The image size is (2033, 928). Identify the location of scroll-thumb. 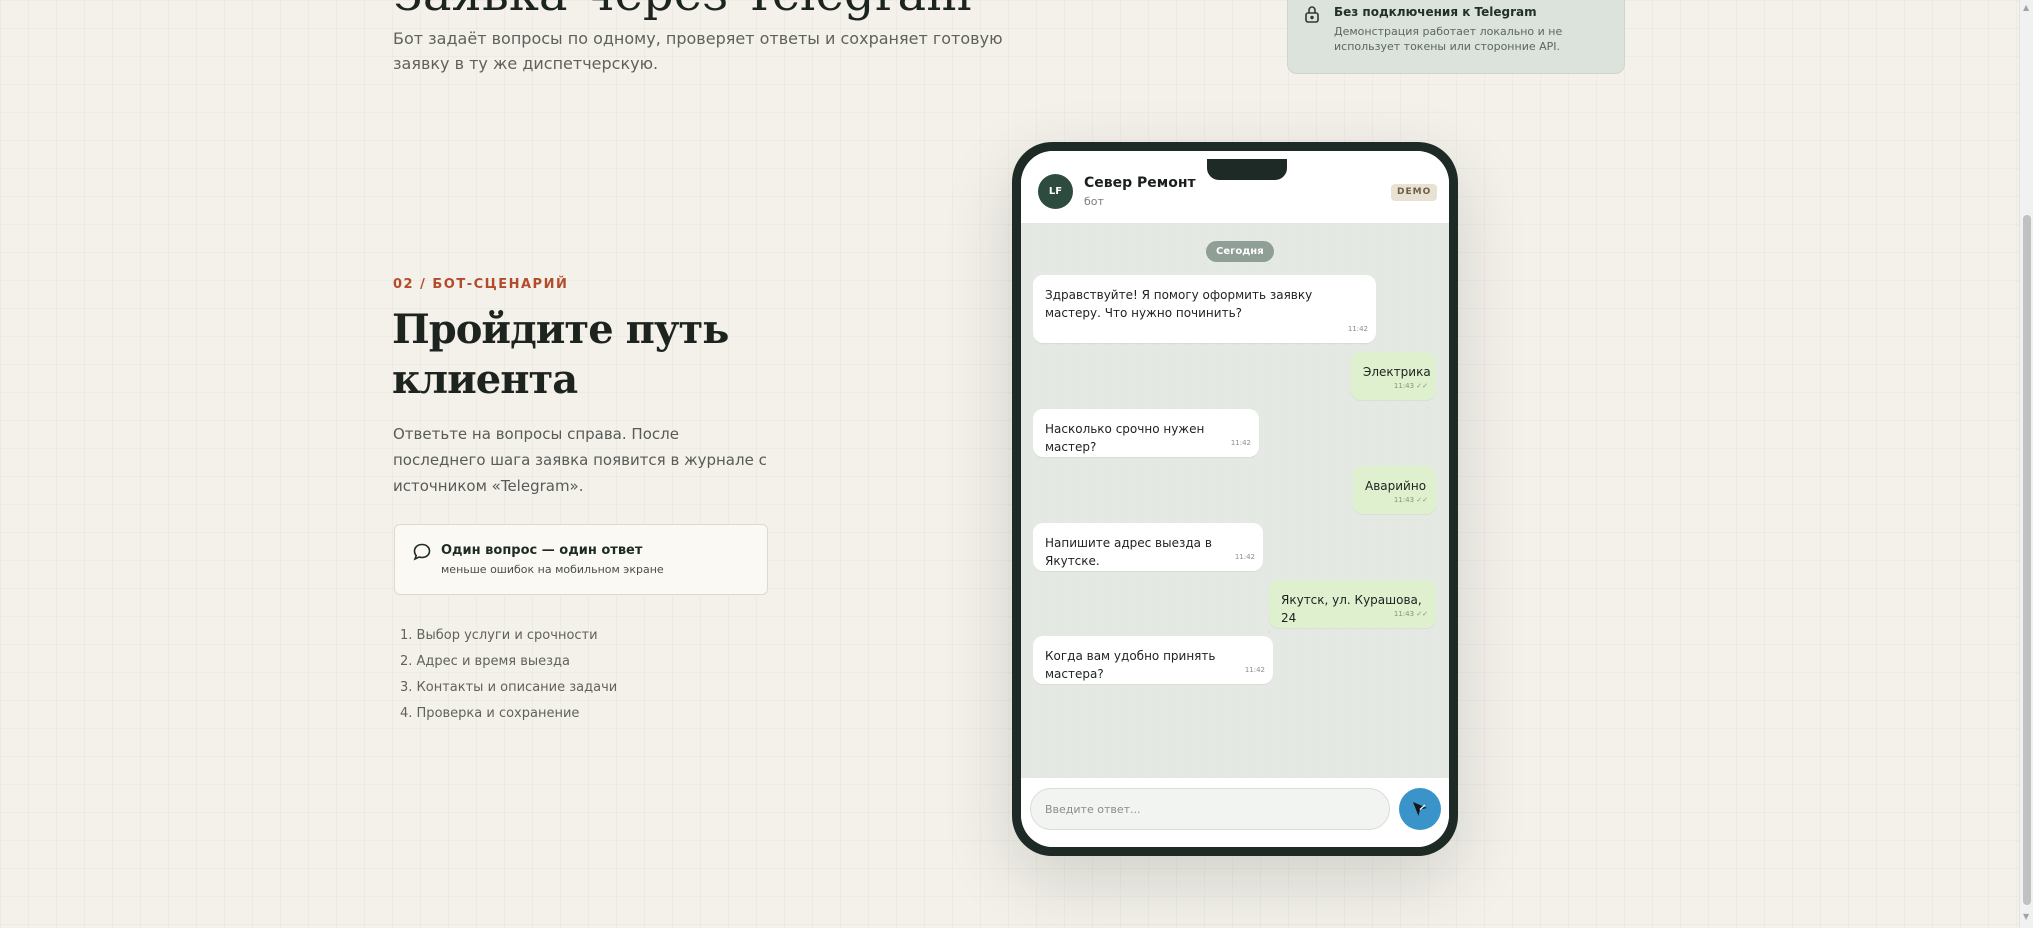
(2027, 560).